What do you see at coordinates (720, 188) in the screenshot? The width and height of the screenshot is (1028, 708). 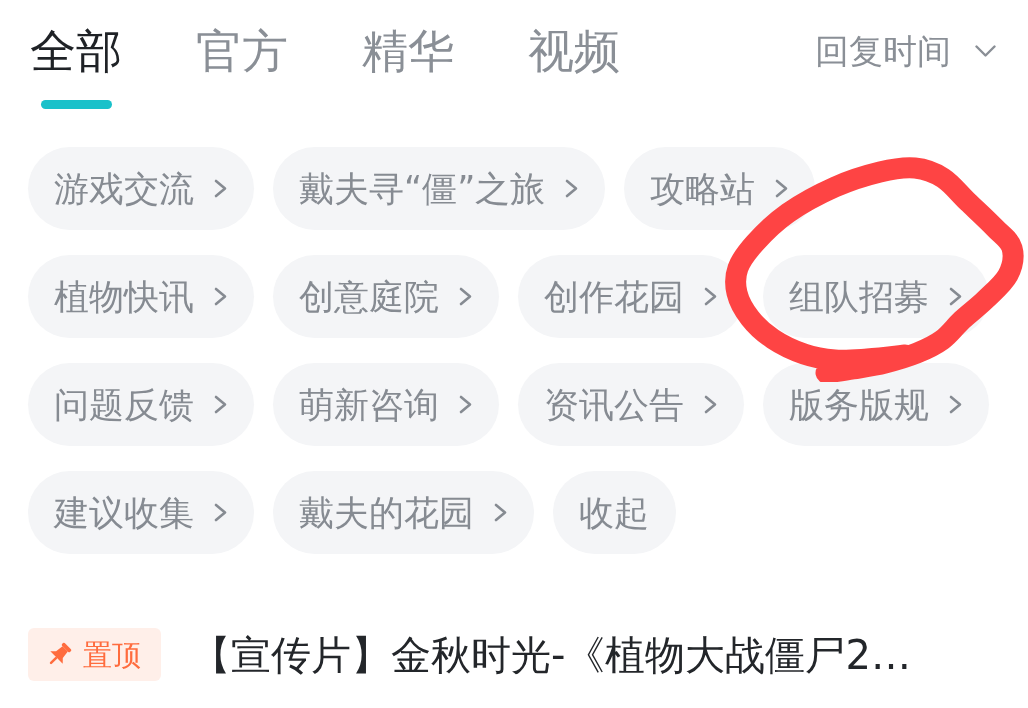 I see `category-chip: 攻略站` at bounding box center [720, 188].